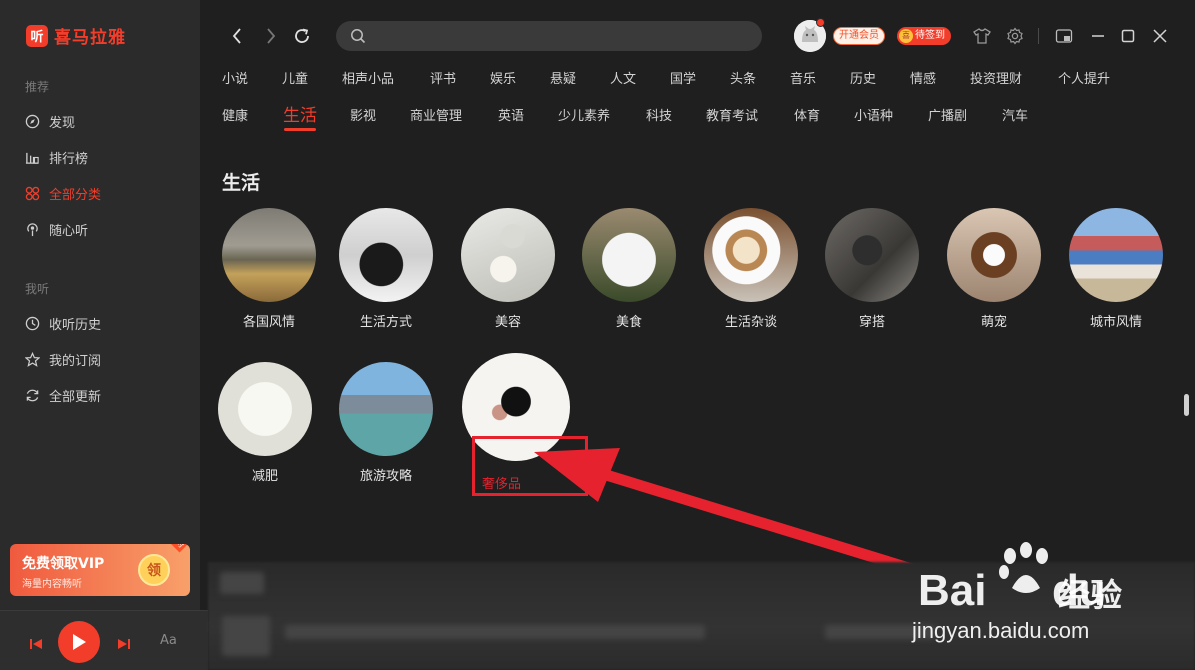  Describe the element at coordinates (300, 113) in the screenshot. I see `tab-category-active: 生活` at that location.